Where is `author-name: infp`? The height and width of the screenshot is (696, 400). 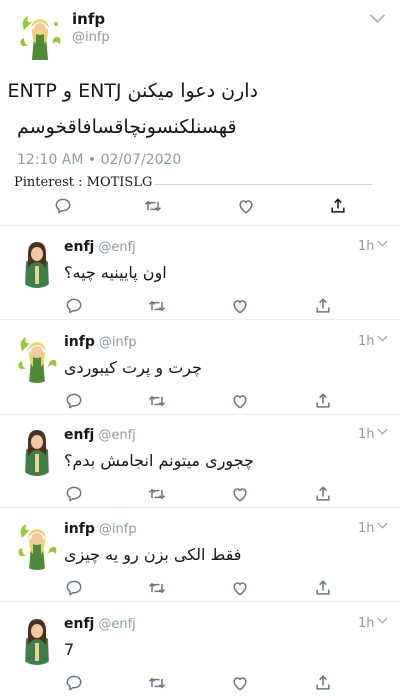 author-name: infp is located at coordinates (88, 19).